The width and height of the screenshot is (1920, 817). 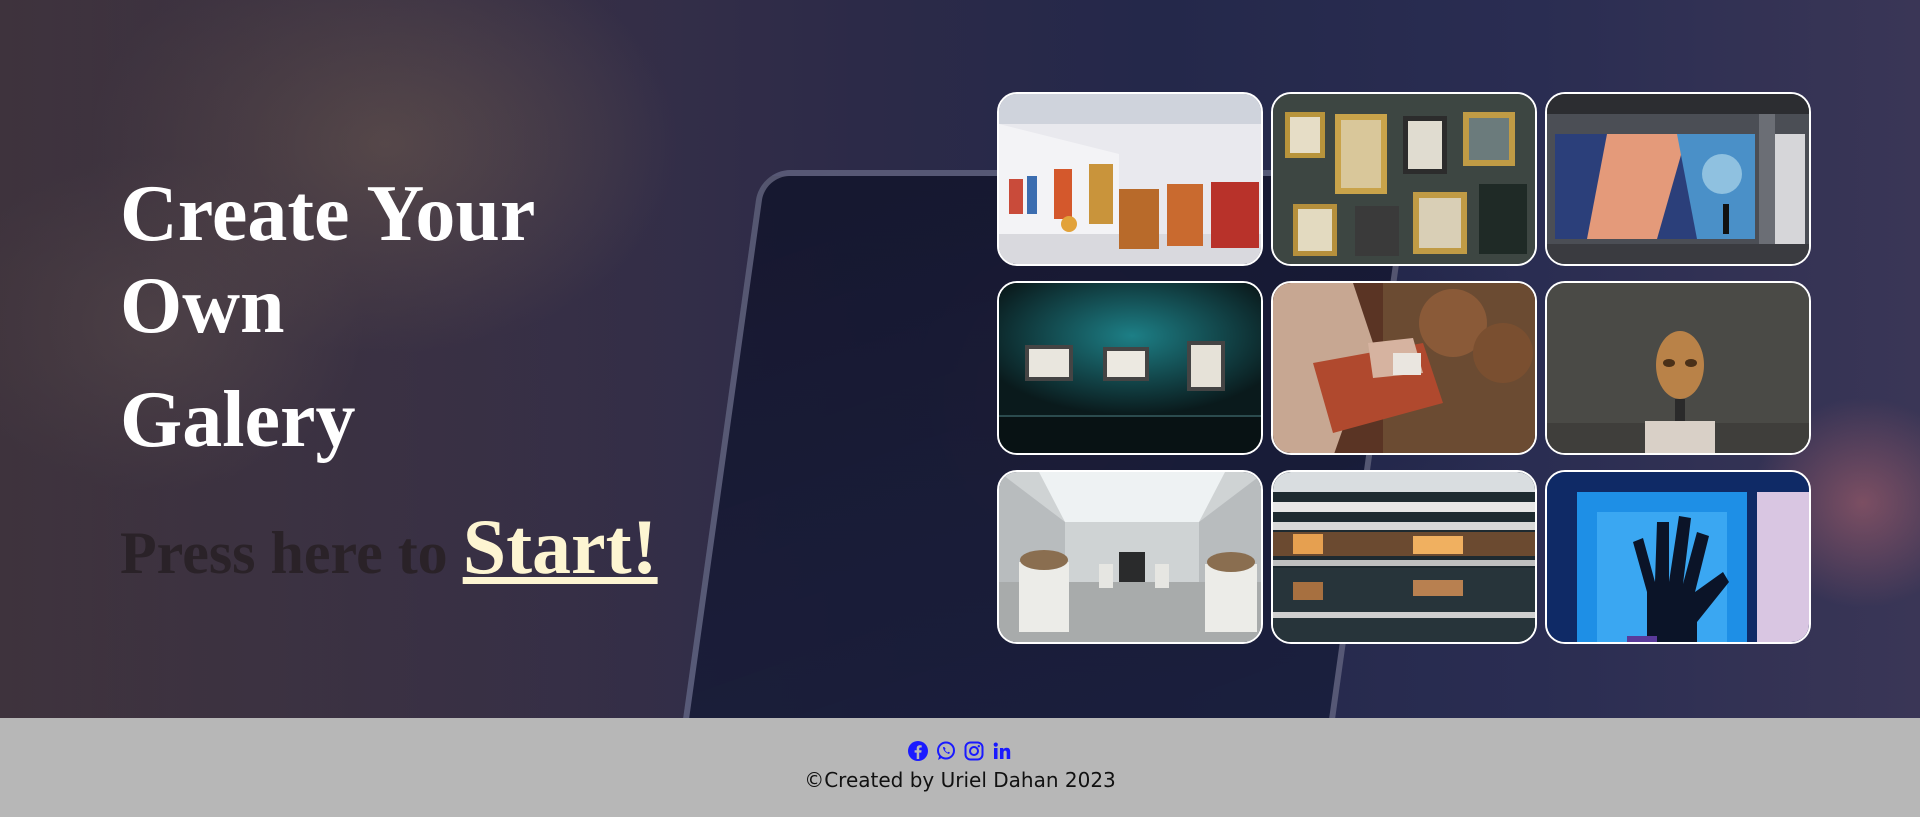 I want to click on instagram-icon, so click(x=974, y=751).